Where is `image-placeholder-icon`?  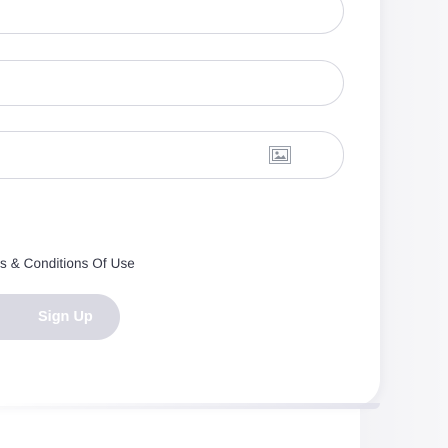
image-placeholder-icon is located at coordinates (280, 155).